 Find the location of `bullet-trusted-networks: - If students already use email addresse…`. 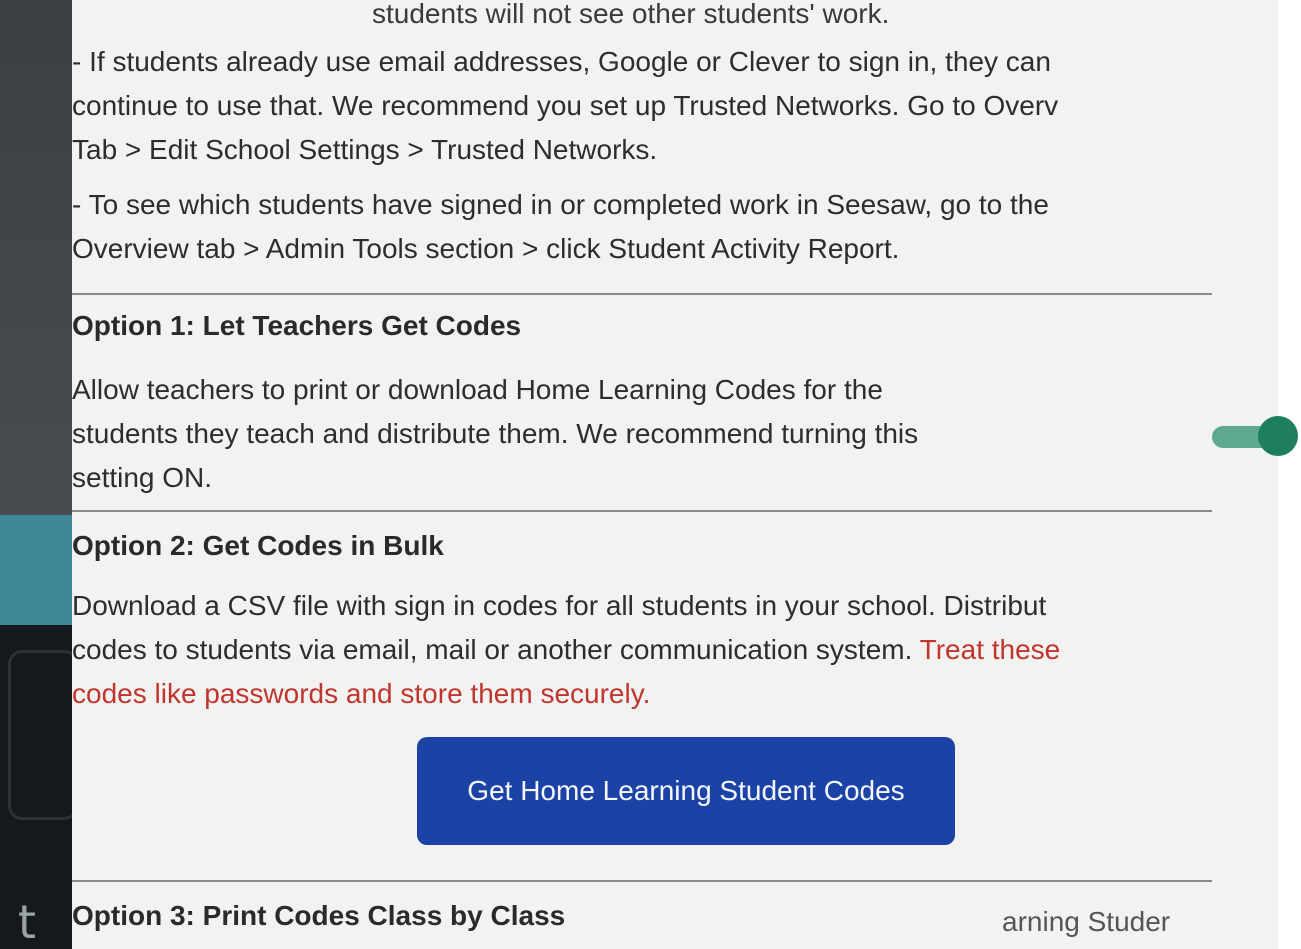

bullet-trusted-networks: - If students already use email addresse… is located at coordinates (642, 106).